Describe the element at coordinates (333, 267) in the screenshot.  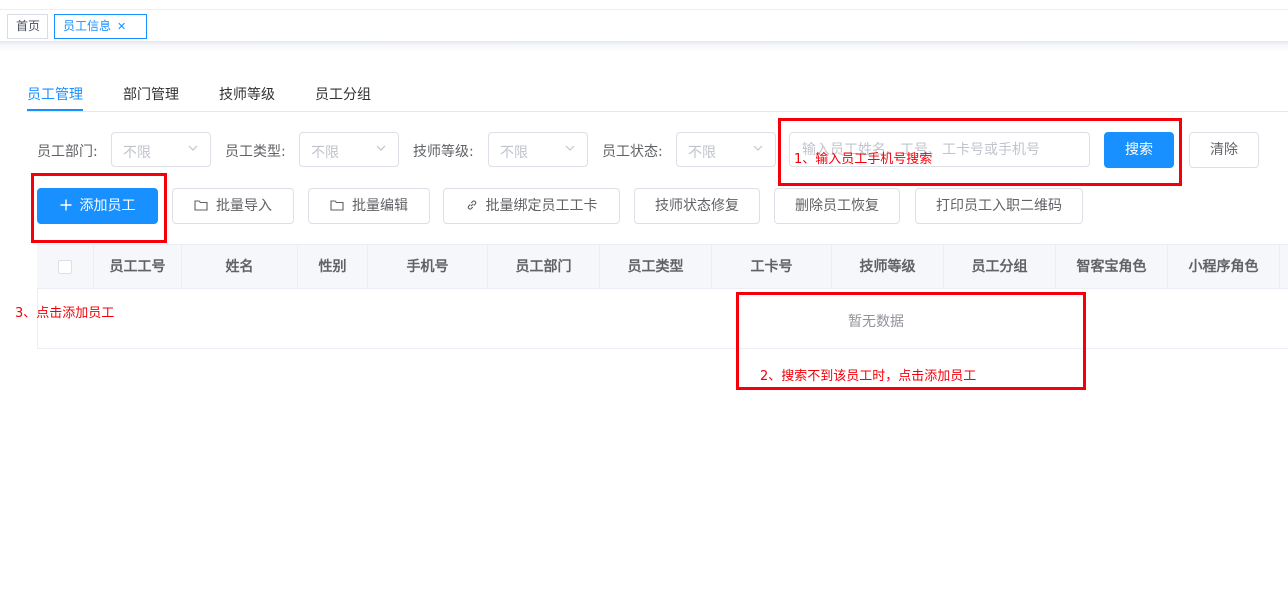
I see `column-header-gender: 性别` at that location.